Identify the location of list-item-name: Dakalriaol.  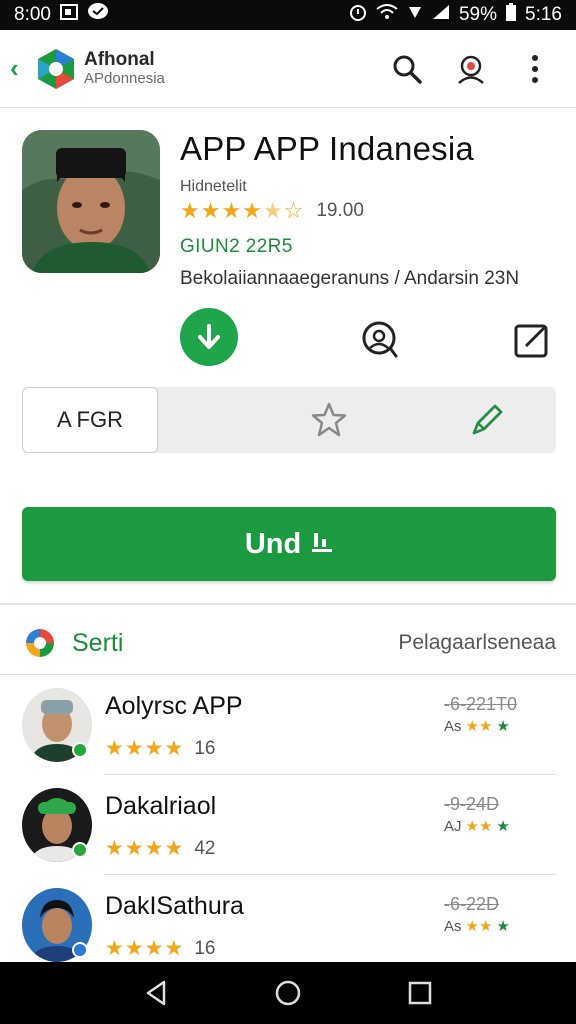
(161, 806).